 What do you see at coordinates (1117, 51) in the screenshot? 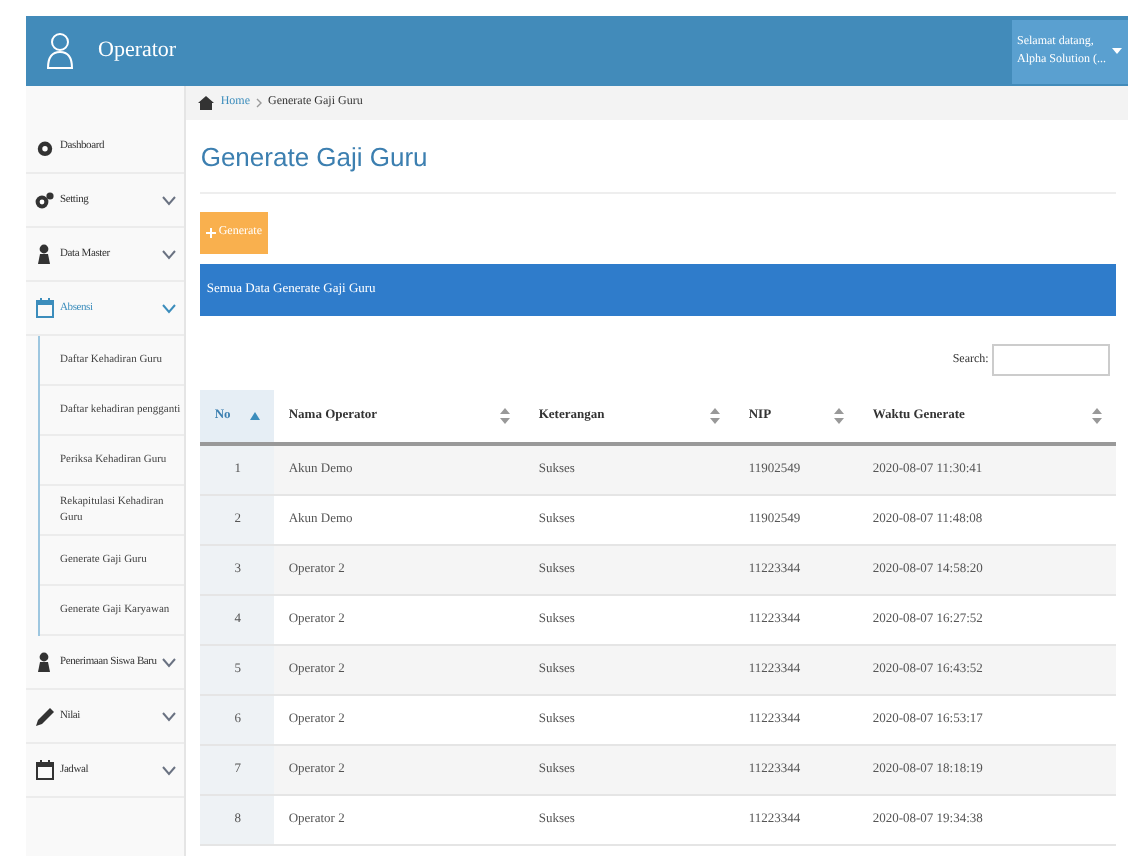
I see `caret-icon` at bounding box center [1117, 51].